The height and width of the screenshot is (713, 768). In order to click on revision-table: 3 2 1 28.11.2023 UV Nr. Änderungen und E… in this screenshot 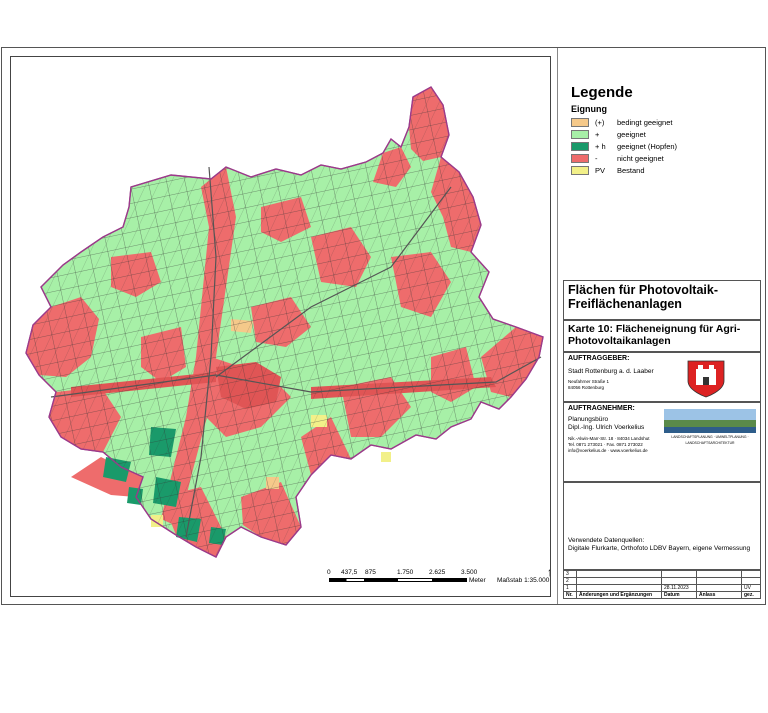, I will do `click(662, 584)`.